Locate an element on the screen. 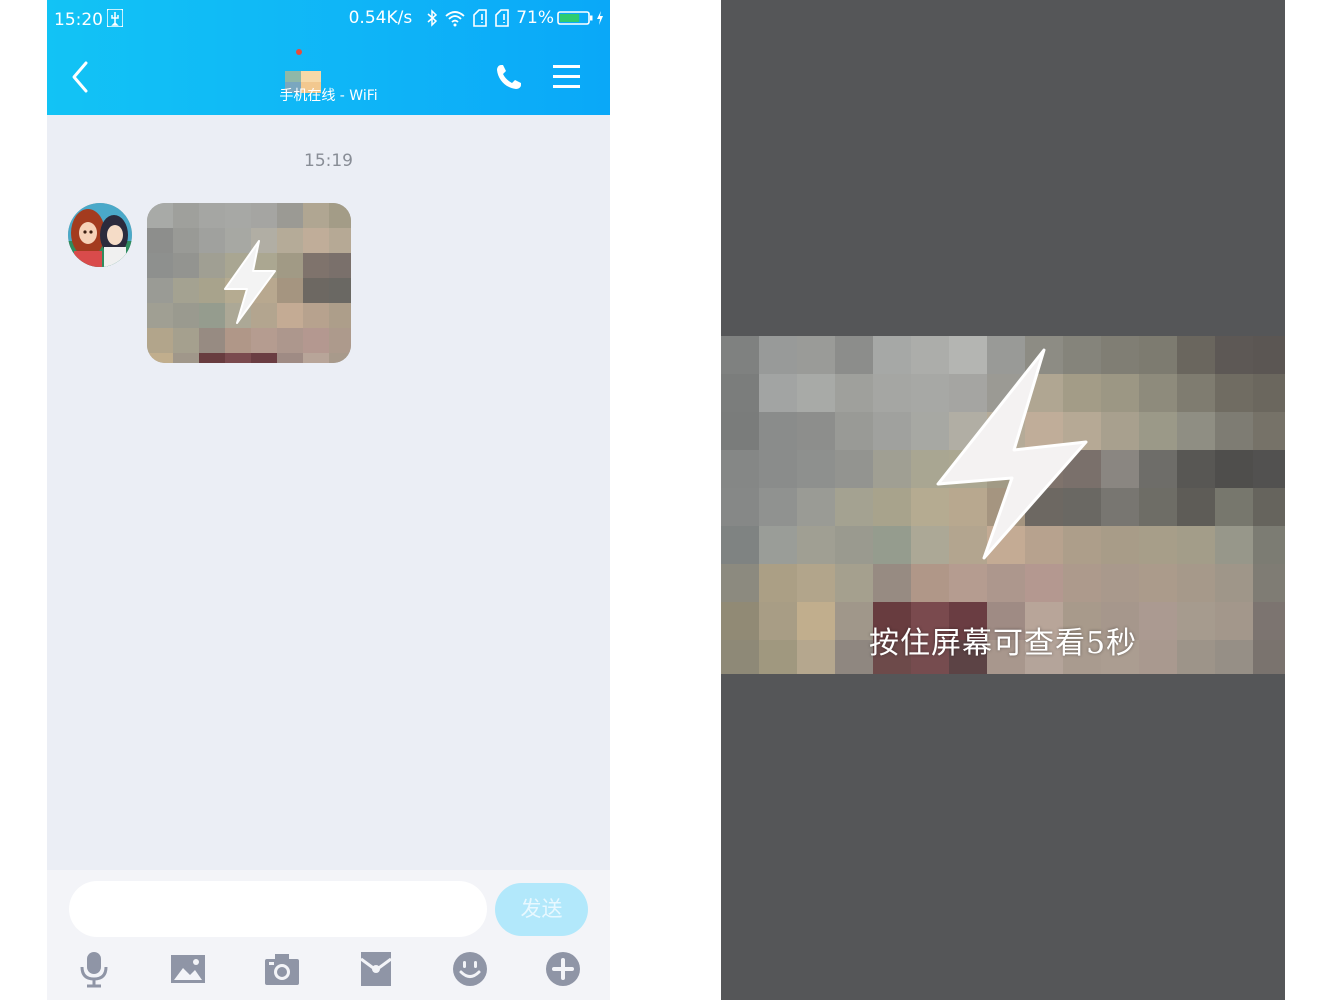 This screenshot has width=1344, height=1000. image-icon is located at coordinates (188, 969).